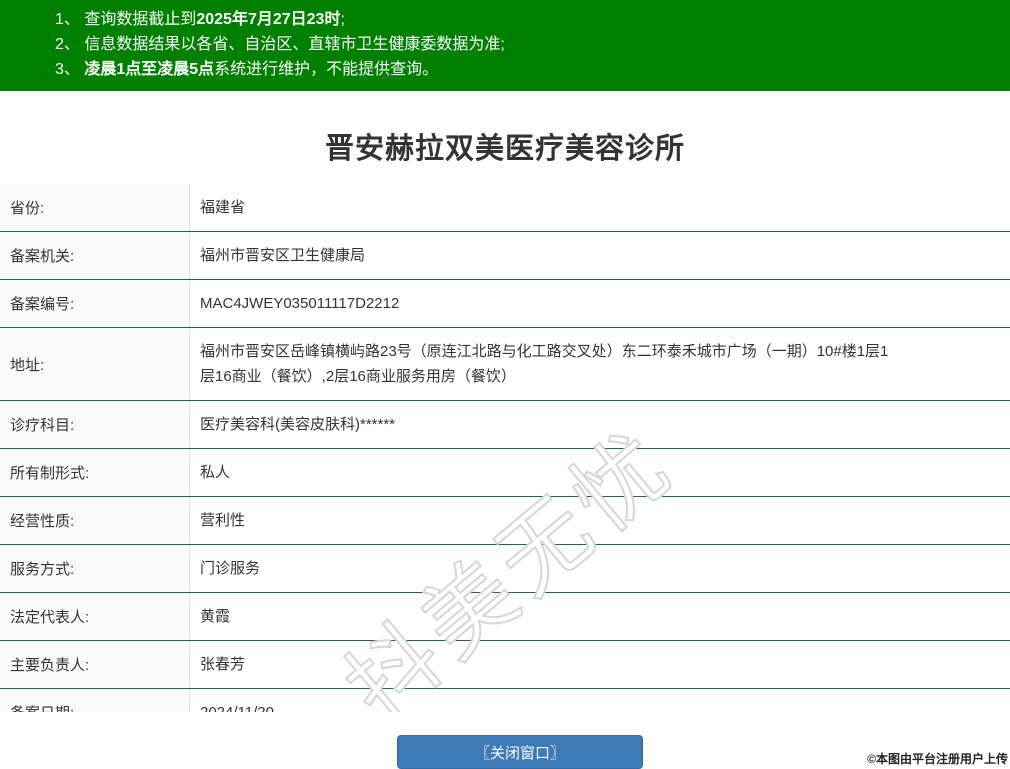 The height and width of the screenshot is (769, 1010). Describe the element at coordinates (95, 364) in the screenshot. I see `row-label: 地址:` at that location.